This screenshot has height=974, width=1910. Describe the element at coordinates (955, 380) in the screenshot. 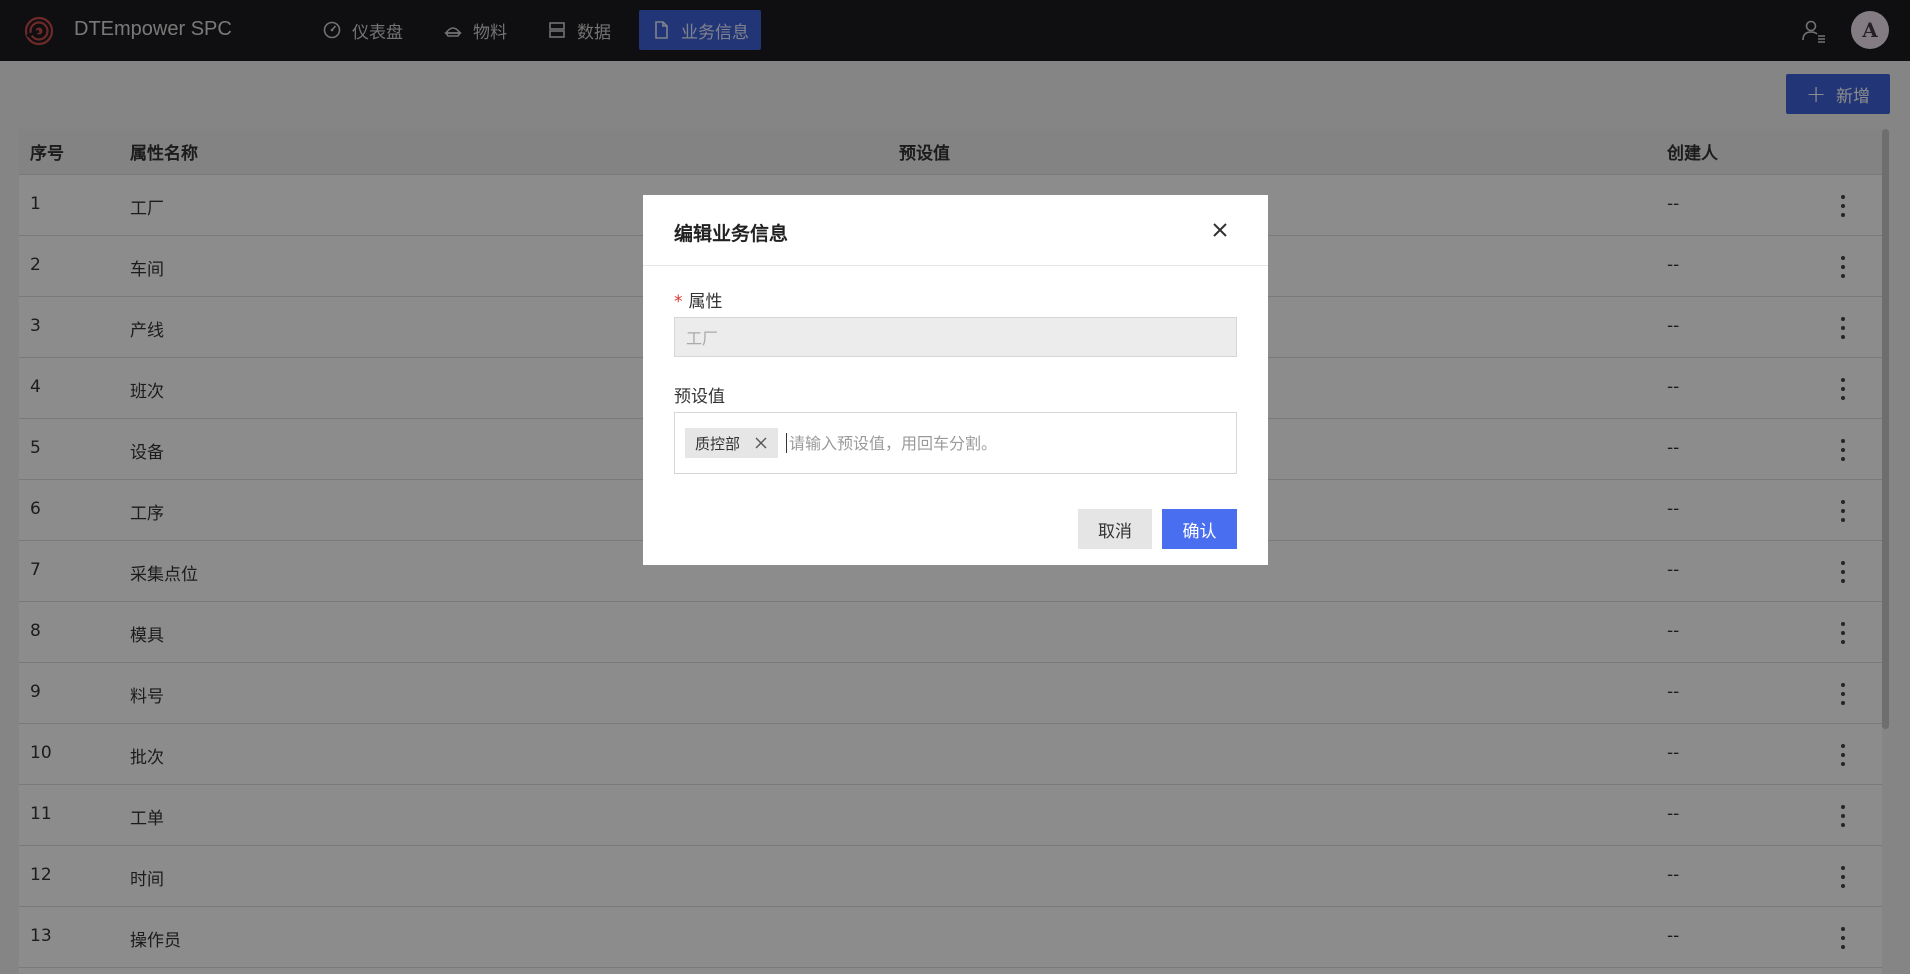

I see `edit-business-info-dialog: 编辑业务信息 *属性 工厂 预设值 质控部 取消 确认` at that location.